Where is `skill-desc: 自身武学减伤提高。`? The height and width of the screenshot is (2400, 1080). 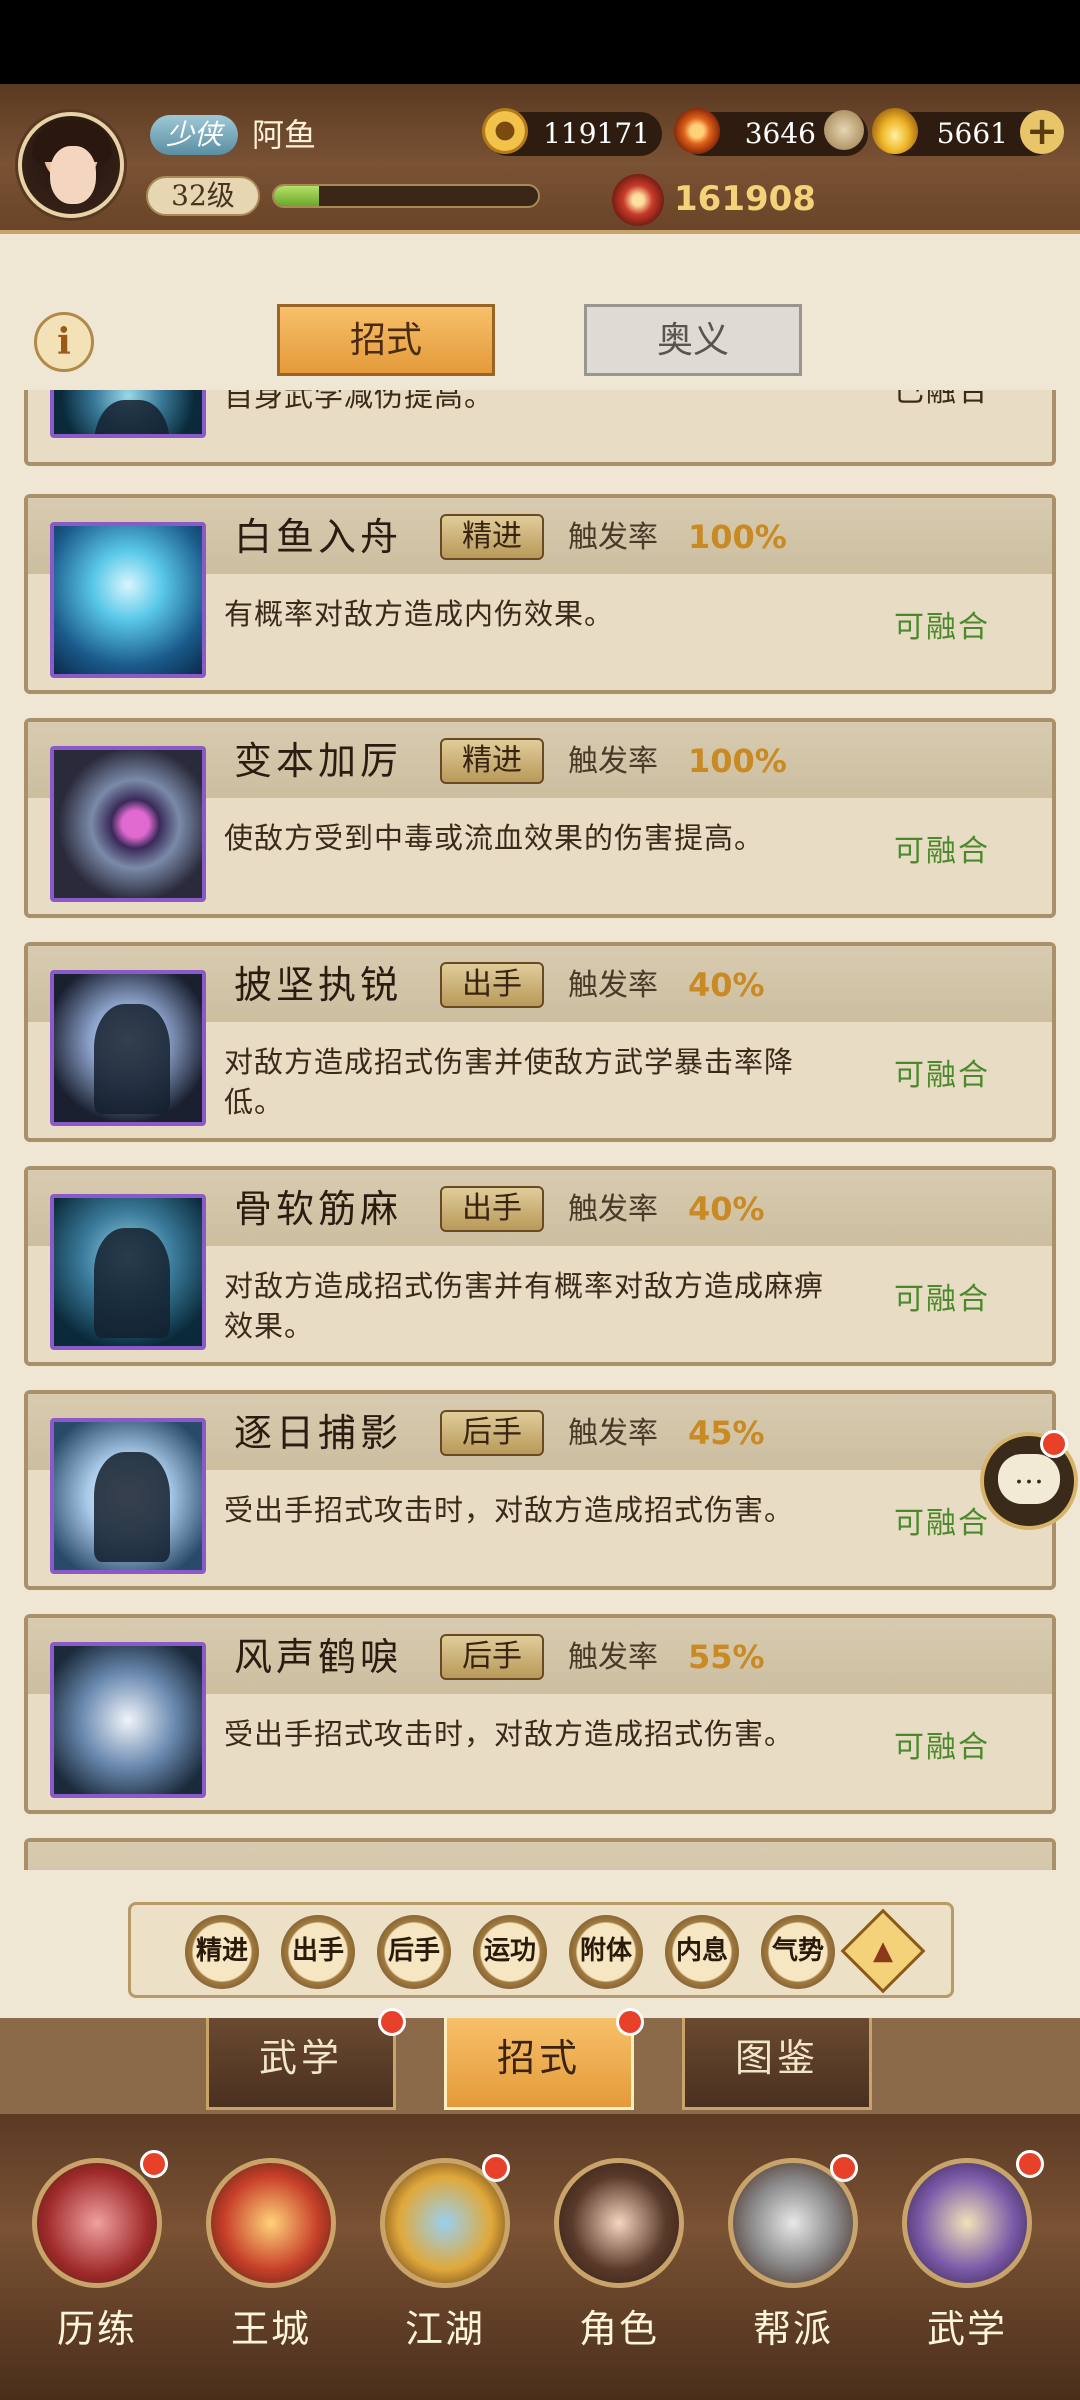
skill-desc: 自身武学减伤提高。 is located at coordinates (359, 401).